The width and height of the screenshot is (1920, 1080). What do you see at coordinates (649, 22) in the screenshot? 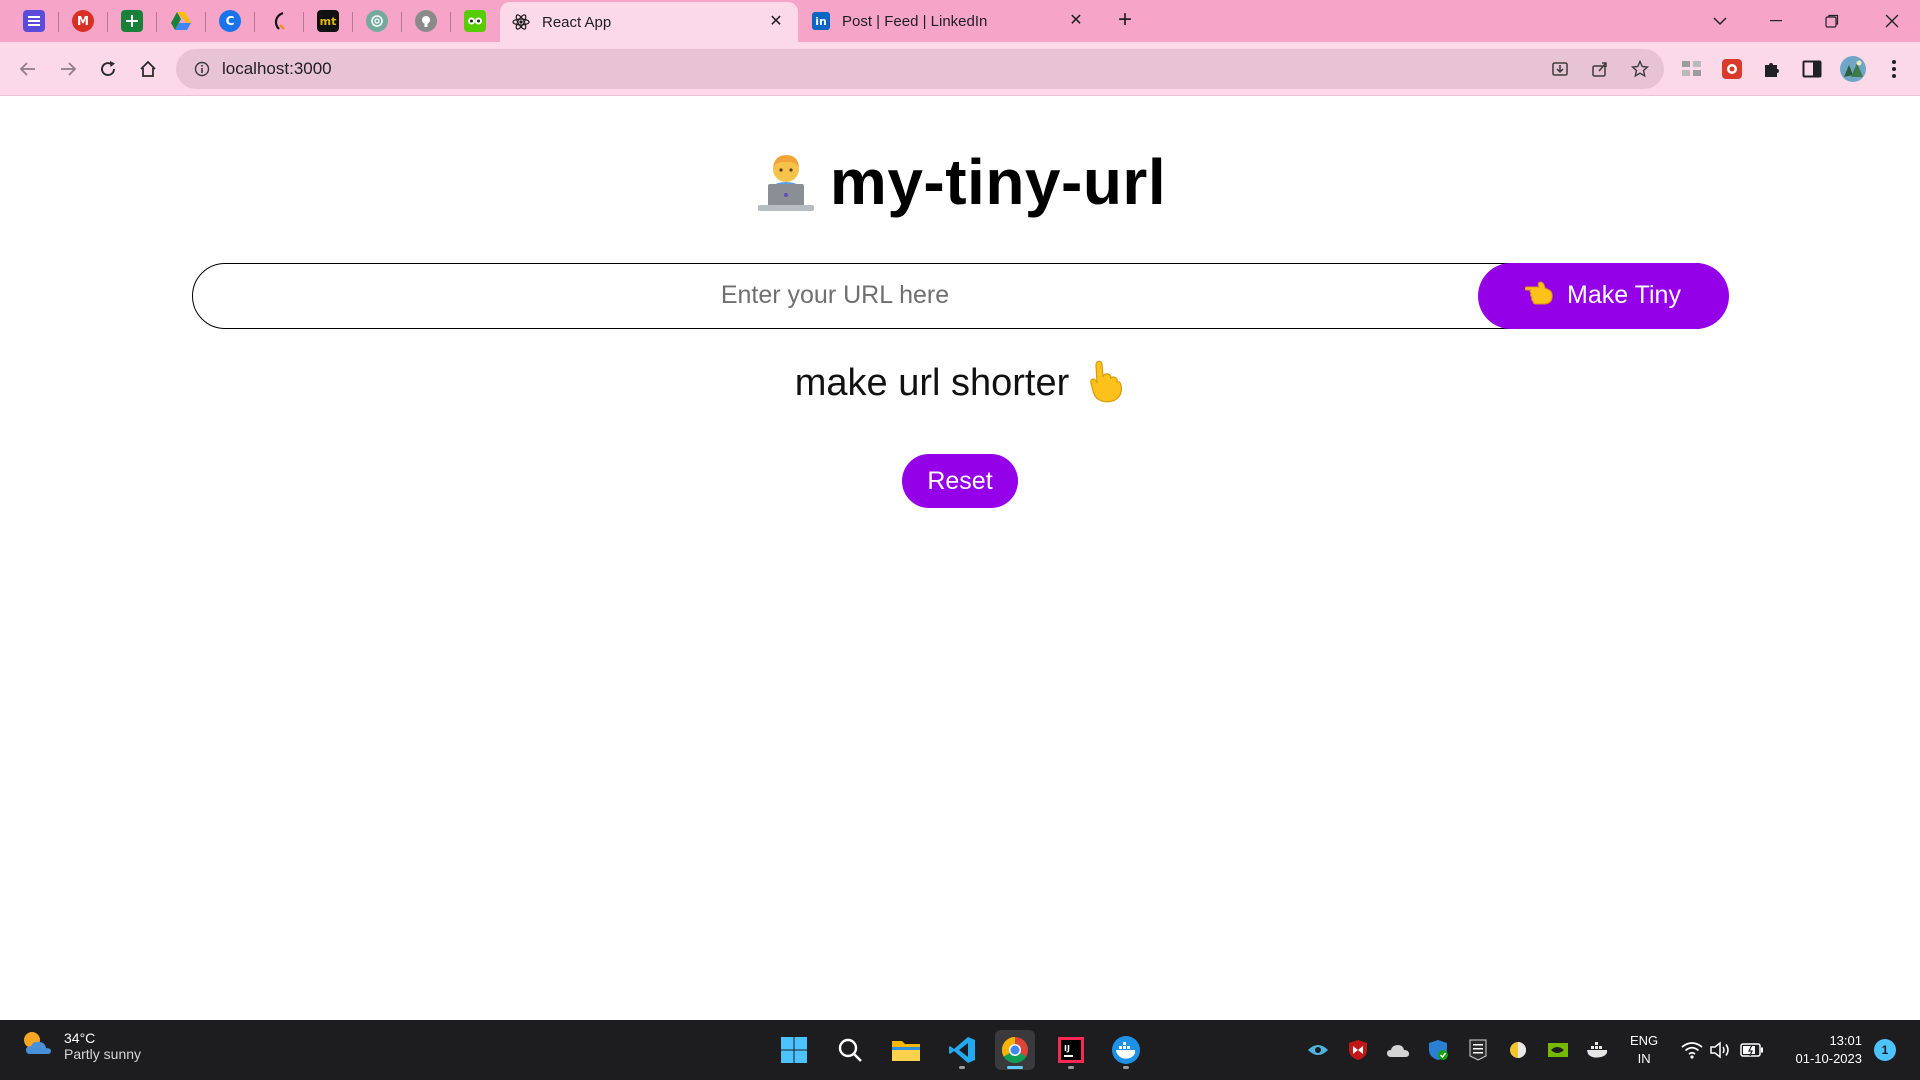
I see `tab-react-app: React App ✕` at bounding box center [649, 22].